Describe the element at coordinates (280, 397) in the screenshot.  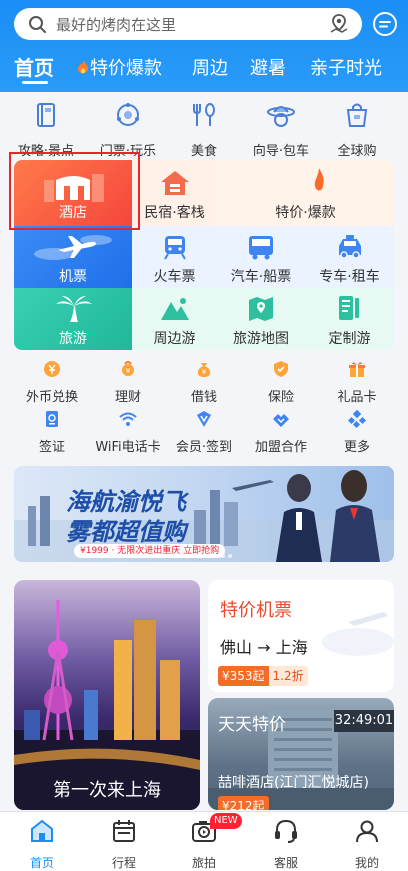
I see `service-label: 保险` at that location.